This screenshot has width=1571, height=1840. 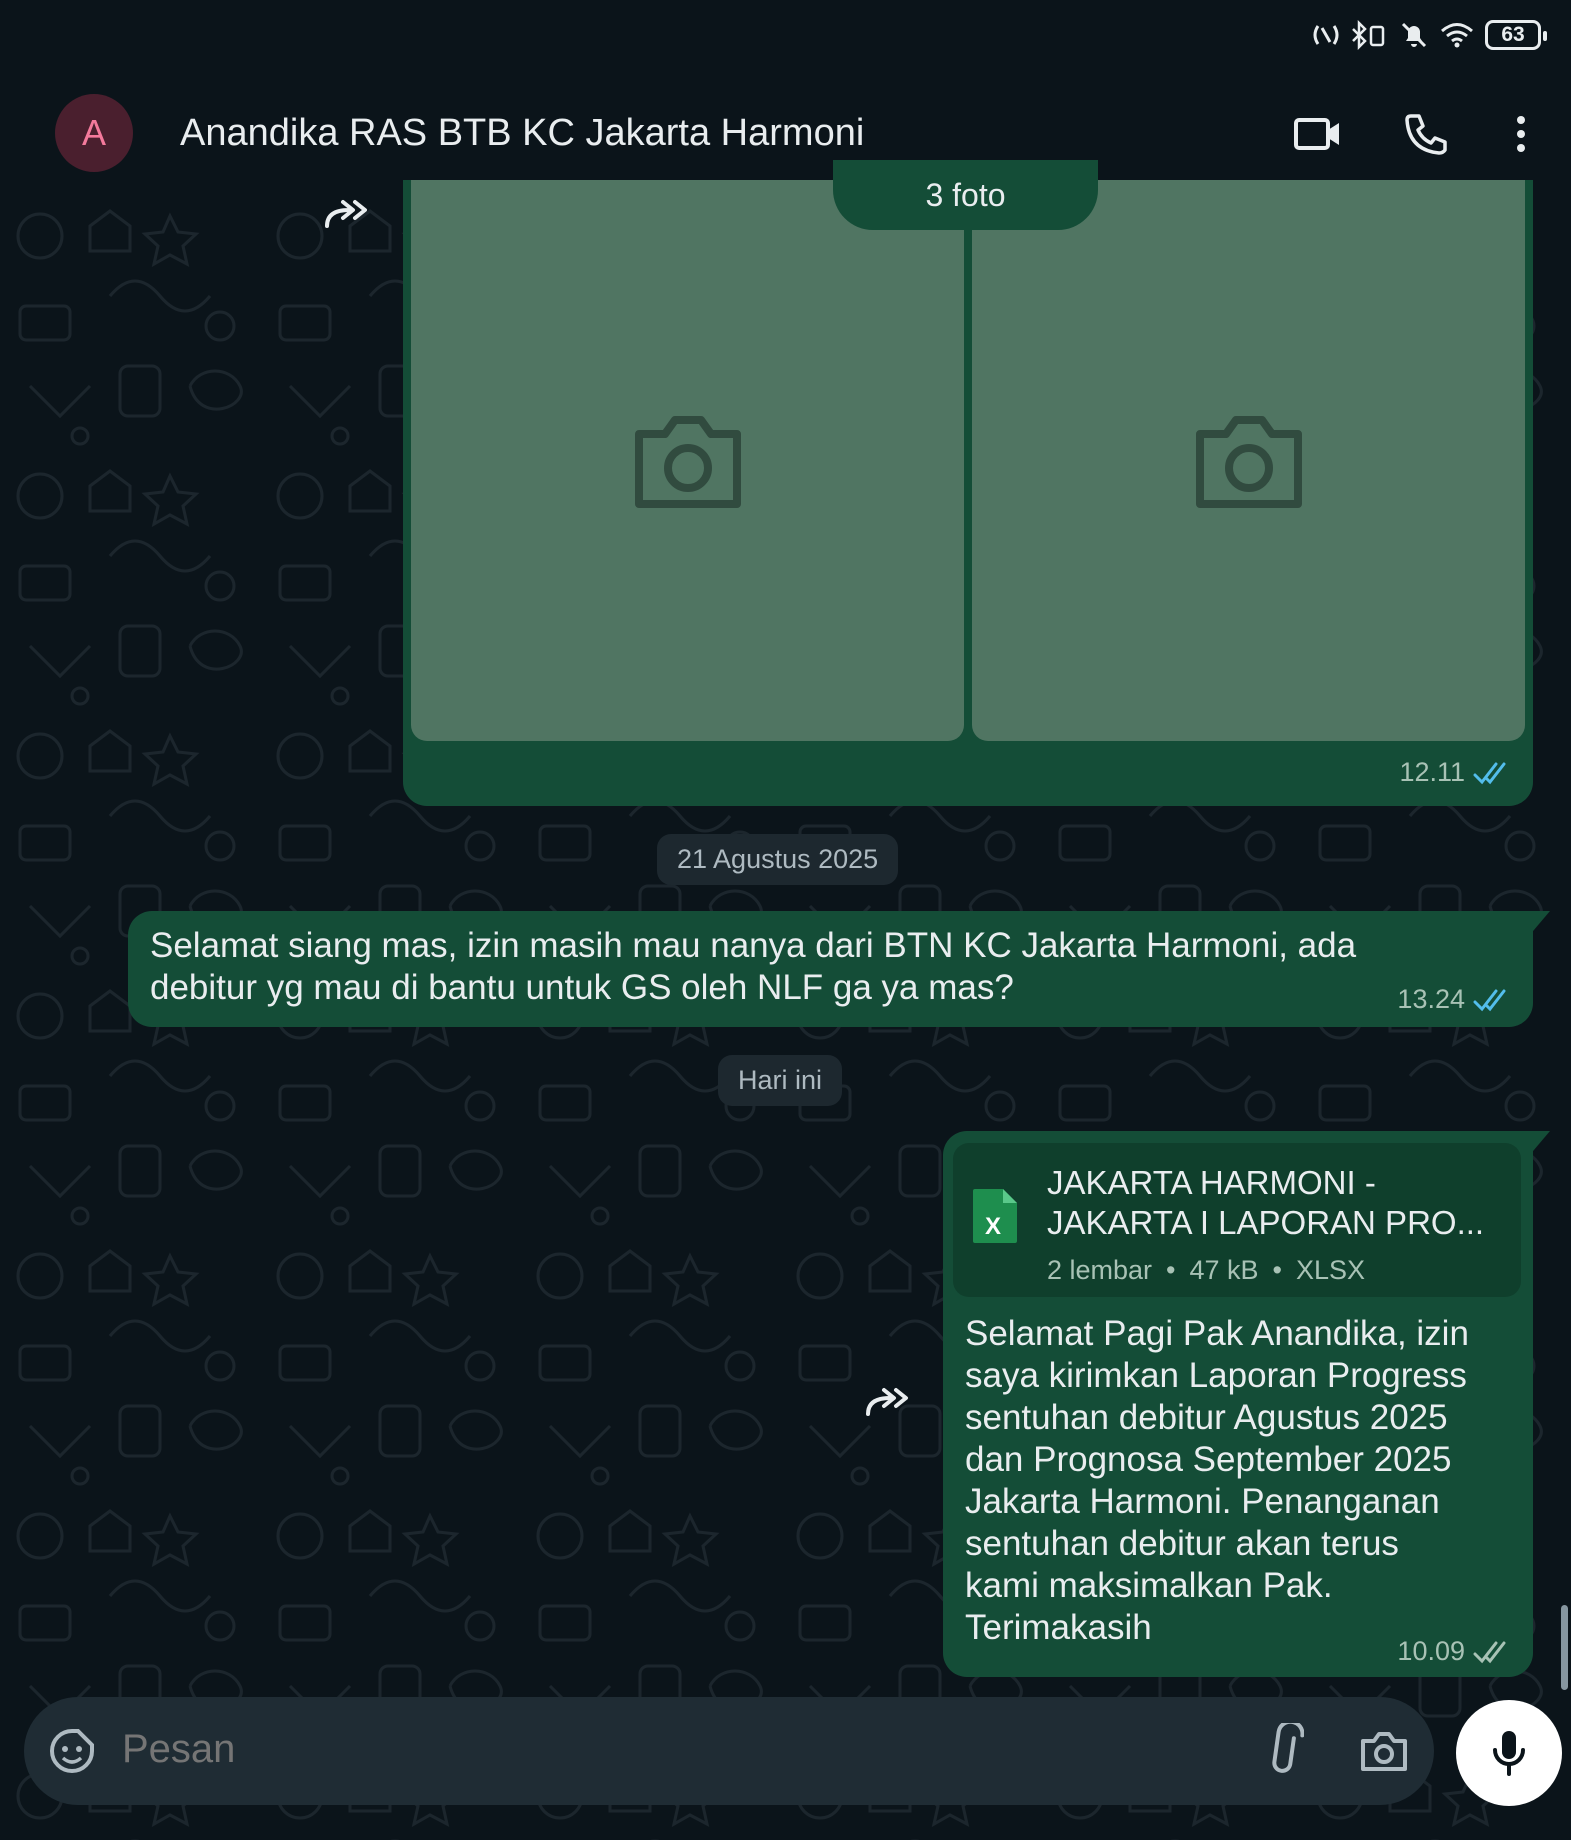 I want to click on date-separator: 21 Agustus 2025, so click(x=778, y=859).